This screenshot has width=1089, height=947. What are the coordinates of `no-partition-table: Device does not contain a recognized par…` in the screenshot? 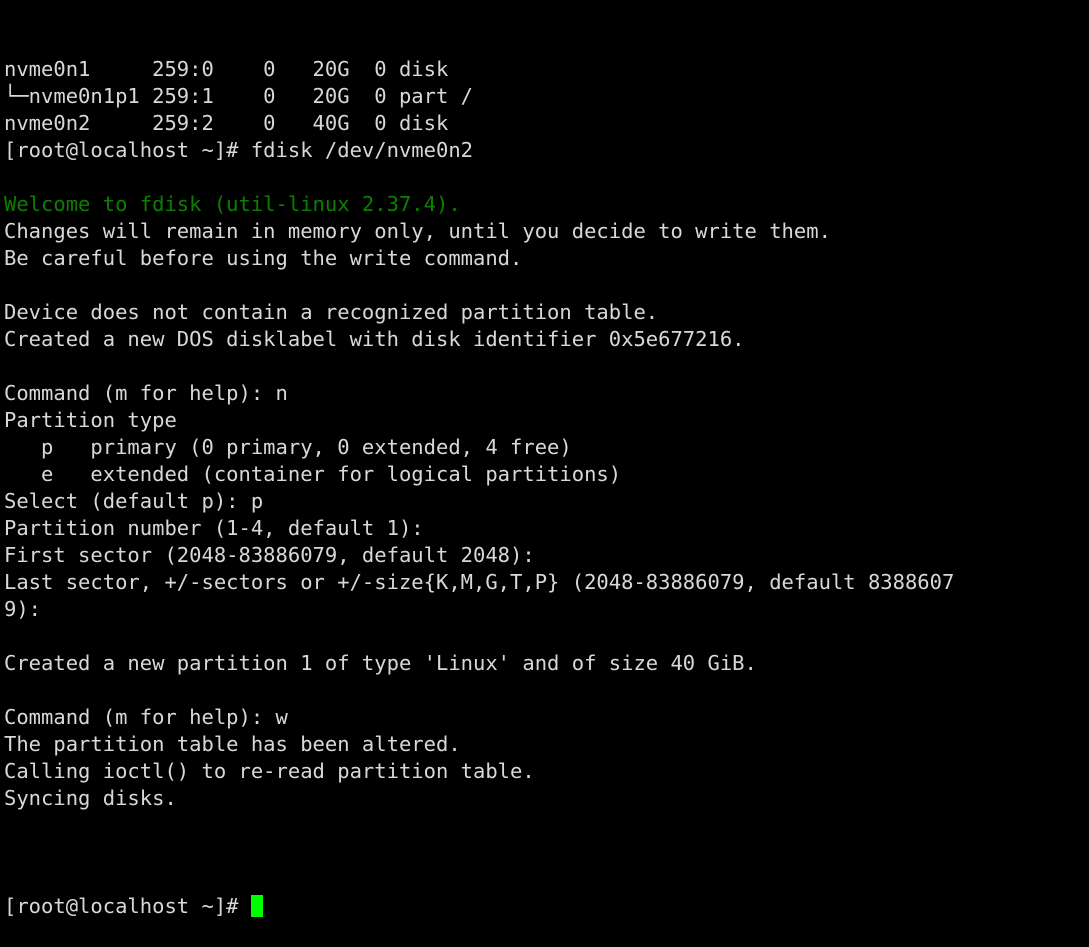 It's located at (331, 312).